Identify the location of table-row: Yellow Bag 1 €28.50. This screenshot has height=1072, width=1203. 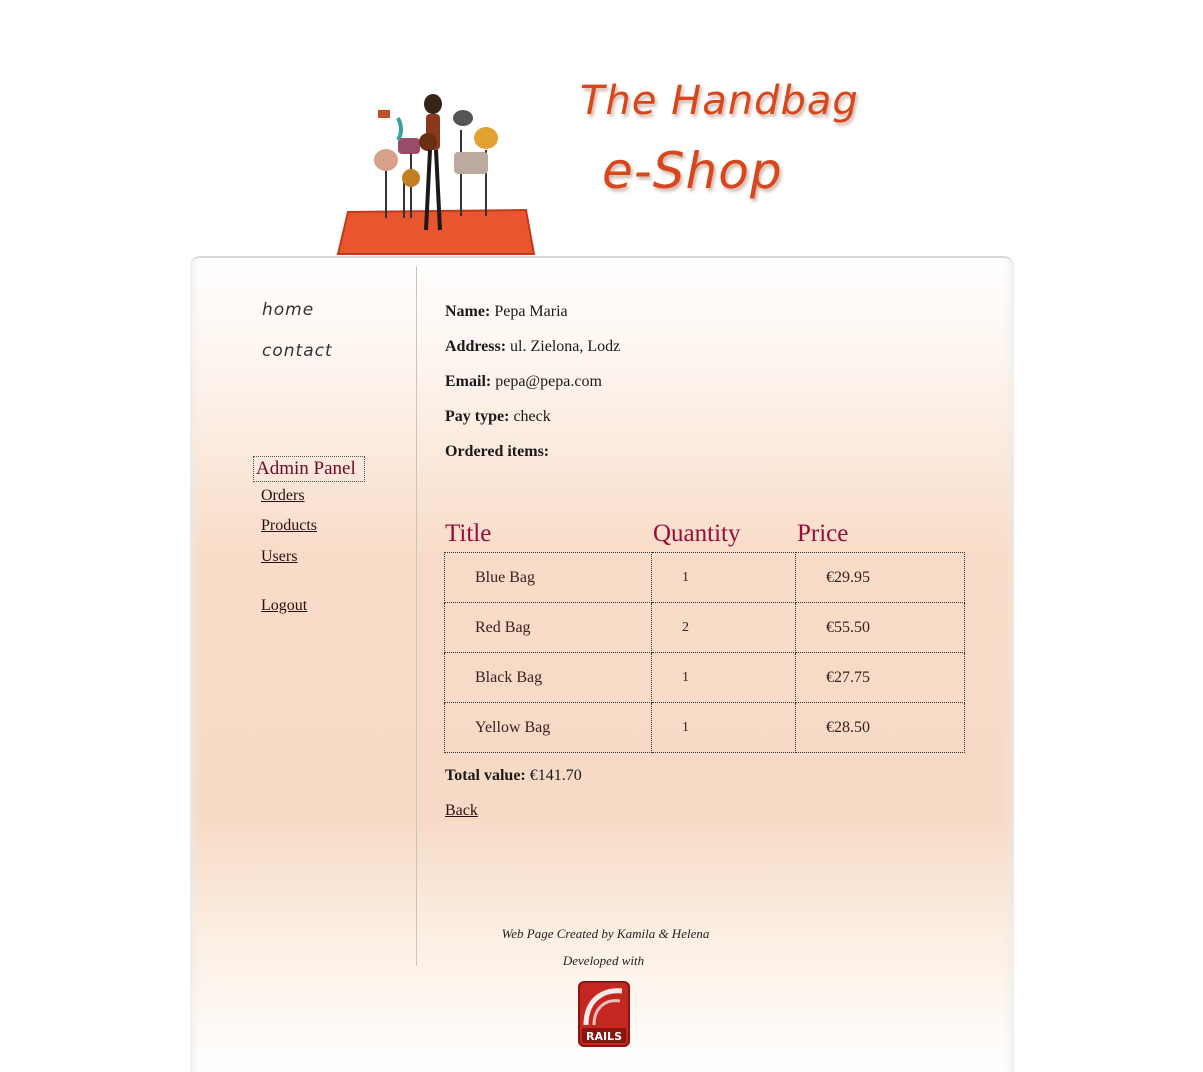
(704, 727).